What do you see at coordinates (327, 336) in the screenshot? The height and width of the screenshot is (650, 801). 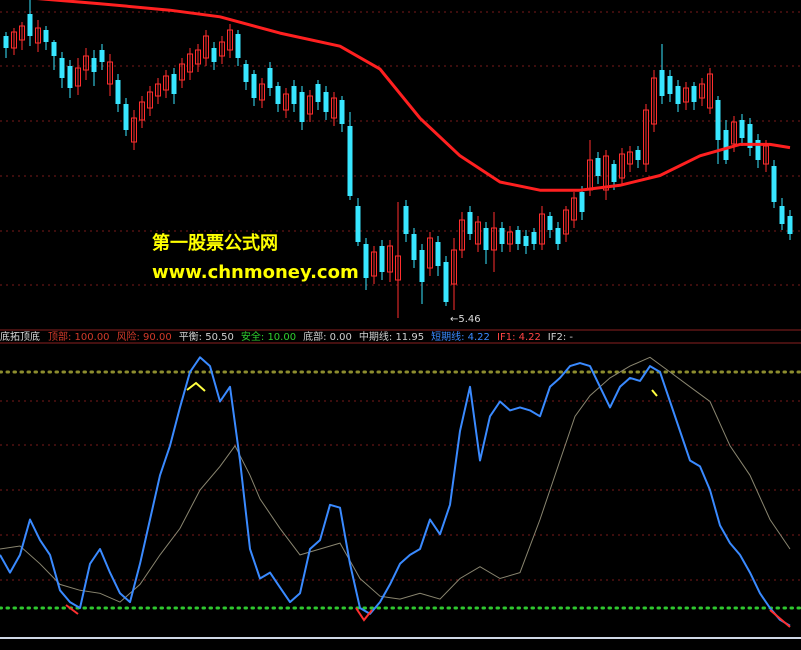 I see `legend-item: 底部: 0.00` at bounding box center [327, 336].